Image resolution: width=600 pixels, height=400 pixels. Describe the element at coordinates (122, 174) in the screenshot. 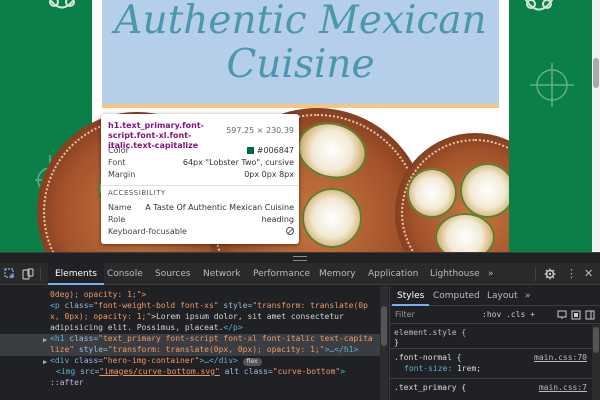

I see `tooltip-row-key: Margin` at that location.